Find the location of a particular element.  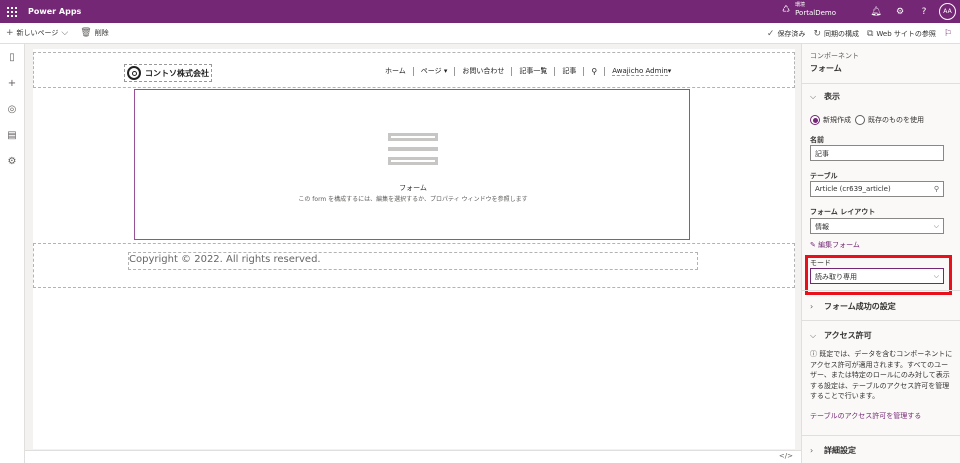

nav-item-pages: ページ ▾ is located at coordinates (433, 71).